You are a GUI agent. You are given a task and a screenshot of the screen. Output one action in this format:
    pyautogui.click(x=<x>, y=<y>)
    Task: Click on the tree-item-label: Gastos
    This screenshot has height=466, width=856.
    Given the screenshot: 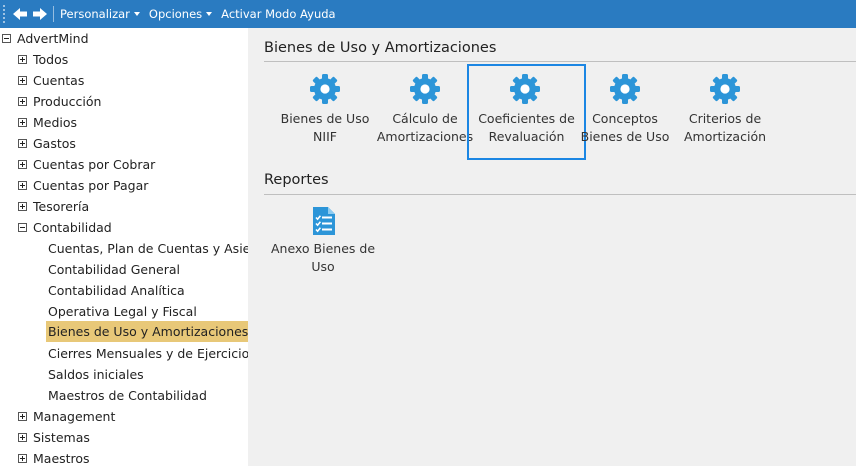 What is the action you would take?
    pyautogui.click(x=54, y=143)
    